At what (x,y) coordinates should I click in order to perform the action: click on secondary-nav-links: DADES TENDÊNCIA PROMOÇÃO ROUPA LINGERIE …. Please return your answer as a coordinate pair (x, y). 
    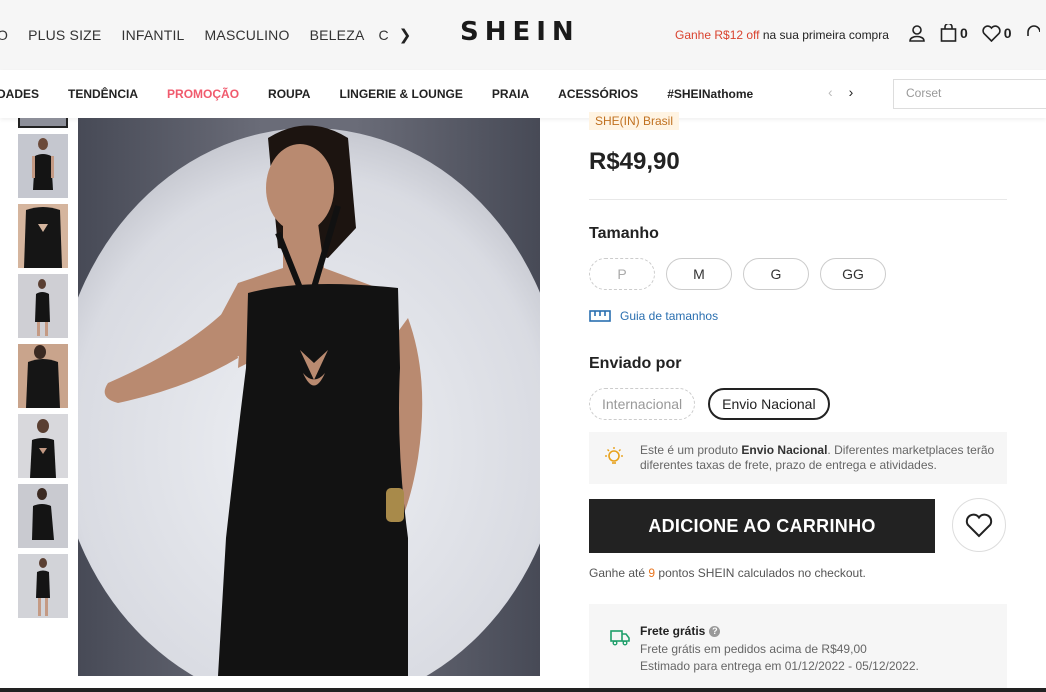
    Looking at the image, I should click on (391, 94).